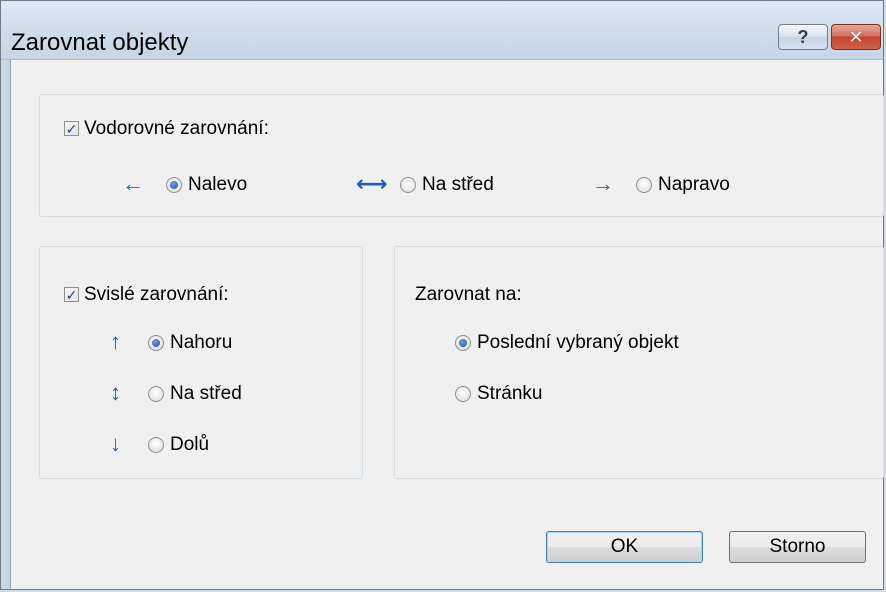 The height and width of the screenshot is (592, 886). I want to click on vertical-center-icon: ↕, so click(115, 392).